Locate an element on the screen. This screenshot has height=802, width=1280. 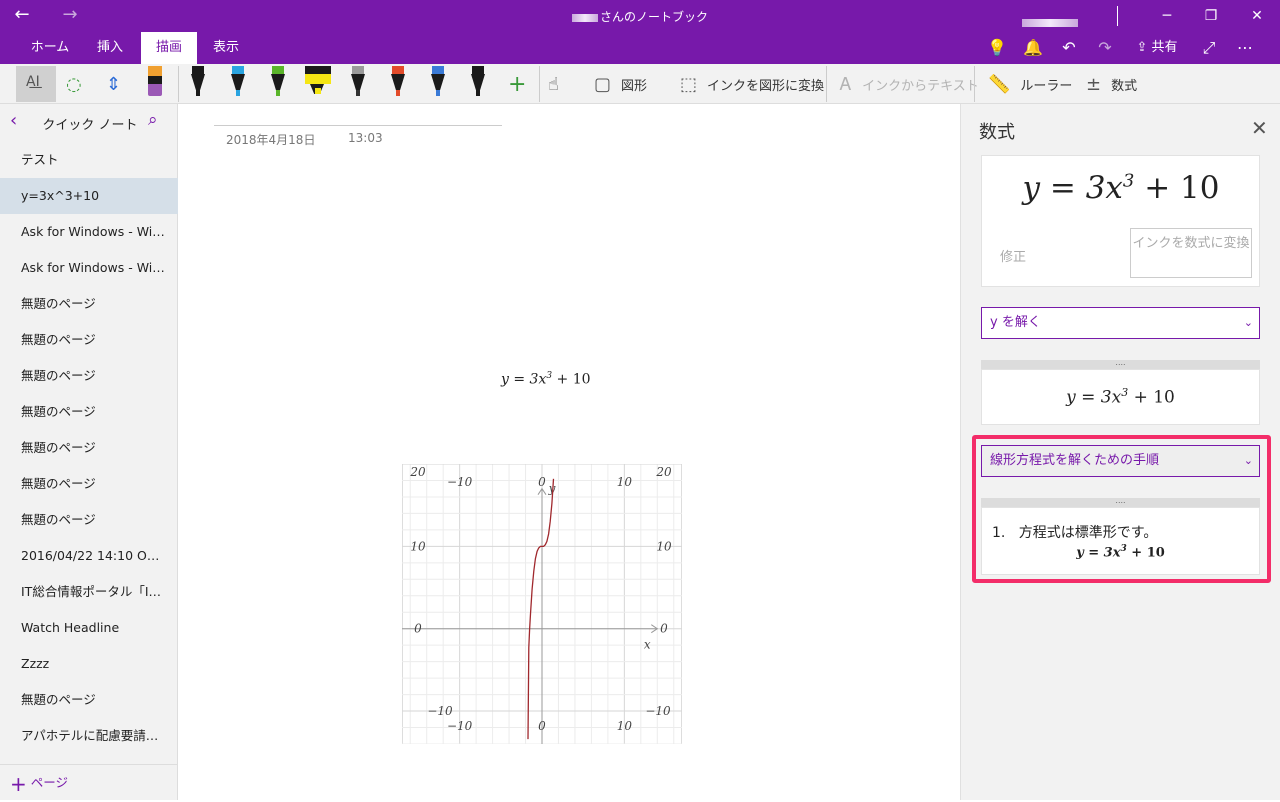
highlighter-pen is located at coordinates (318, 82).